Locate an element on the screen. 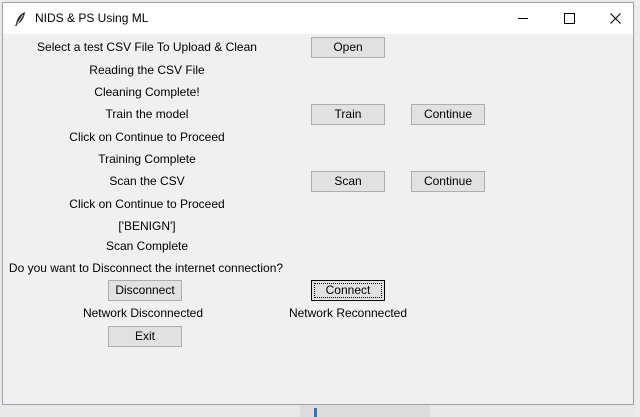 The width and height of the screenshot is (640, 417). exit-button: Exit is located at coordinates (145, 336).